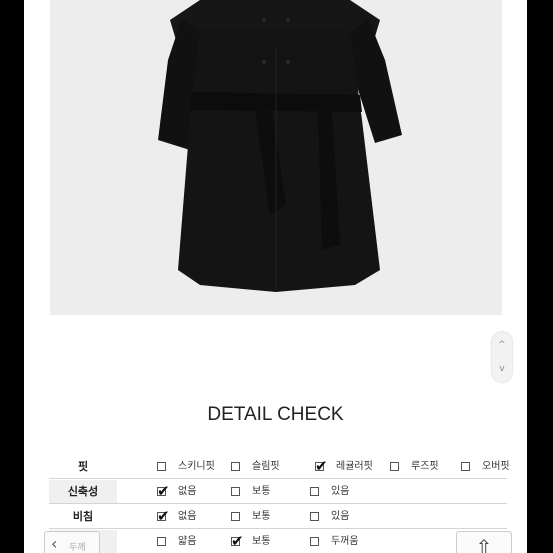 This screenshot has height=553, width=553. What do you see at coordinates (187, 541) in the screenshot?
I see `option-label: 얇음` at bounding box center [187, 541].